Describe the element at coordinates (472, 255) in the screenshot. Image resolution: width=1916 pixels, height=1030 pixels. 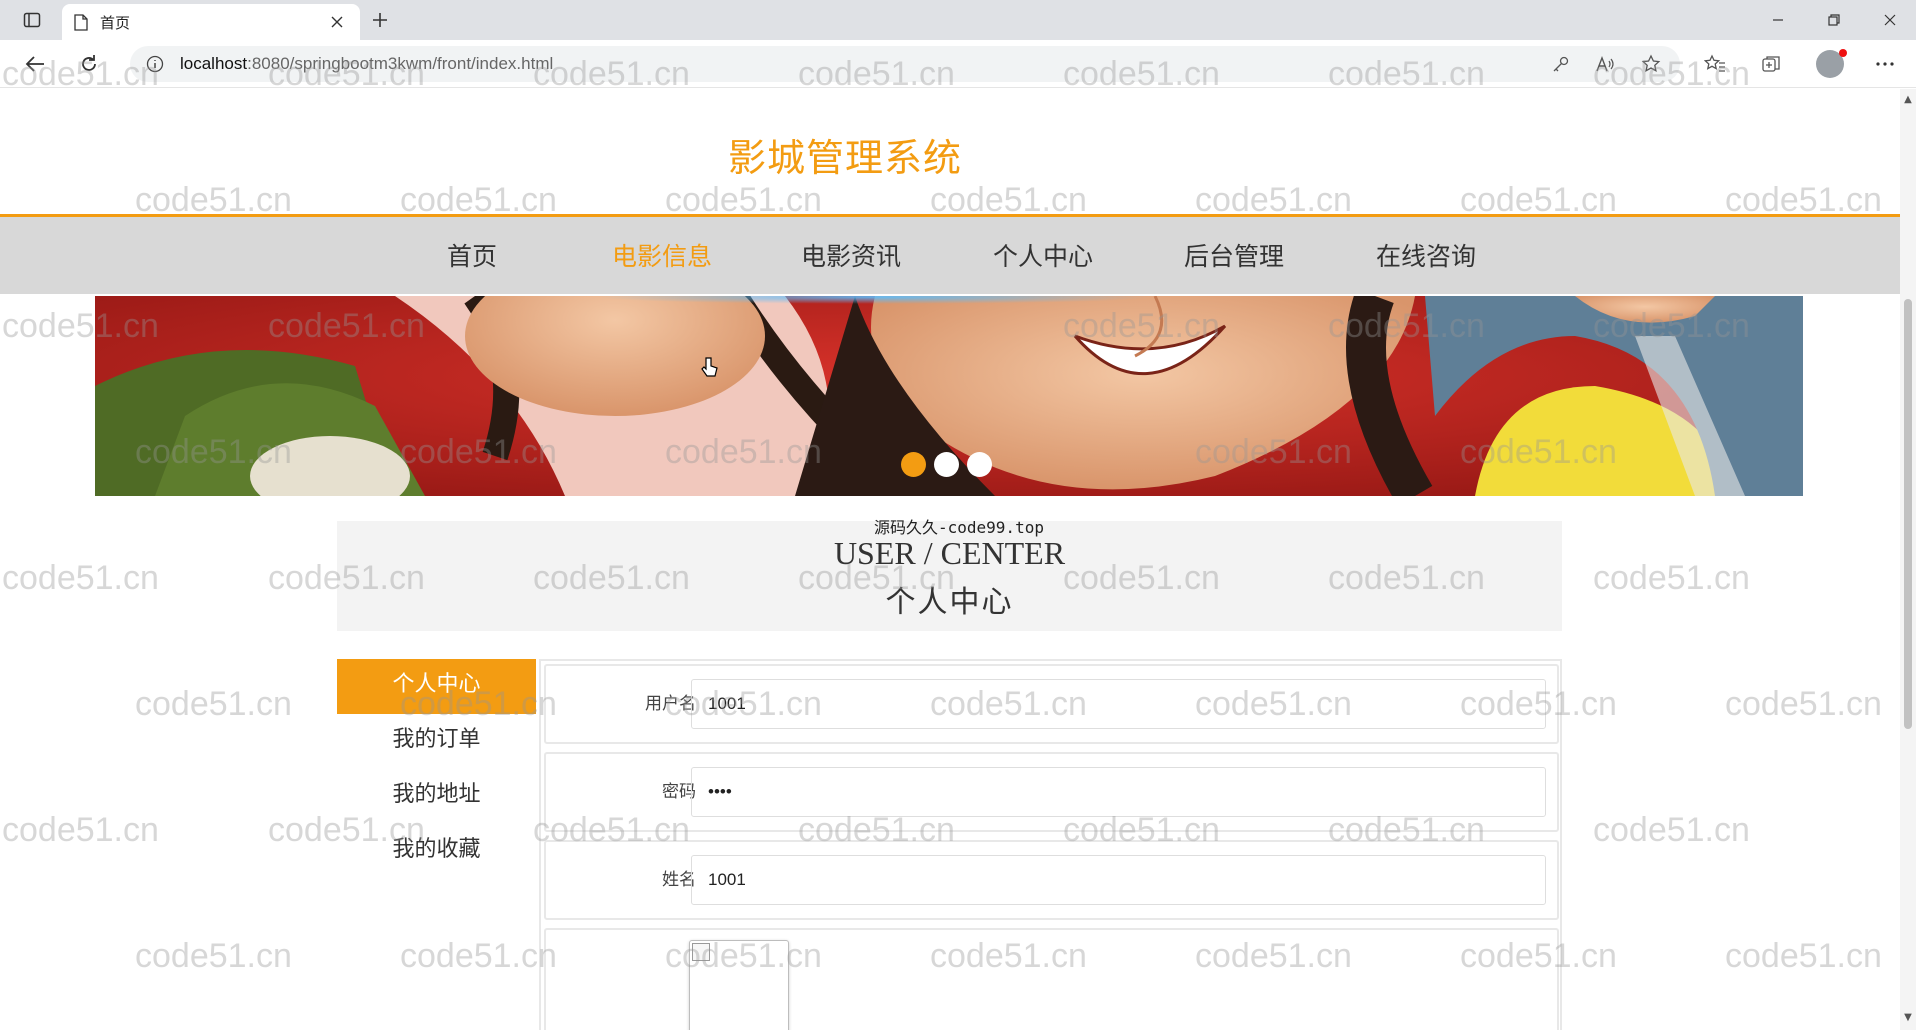
I see `nav-item-home: 首页` at that location.